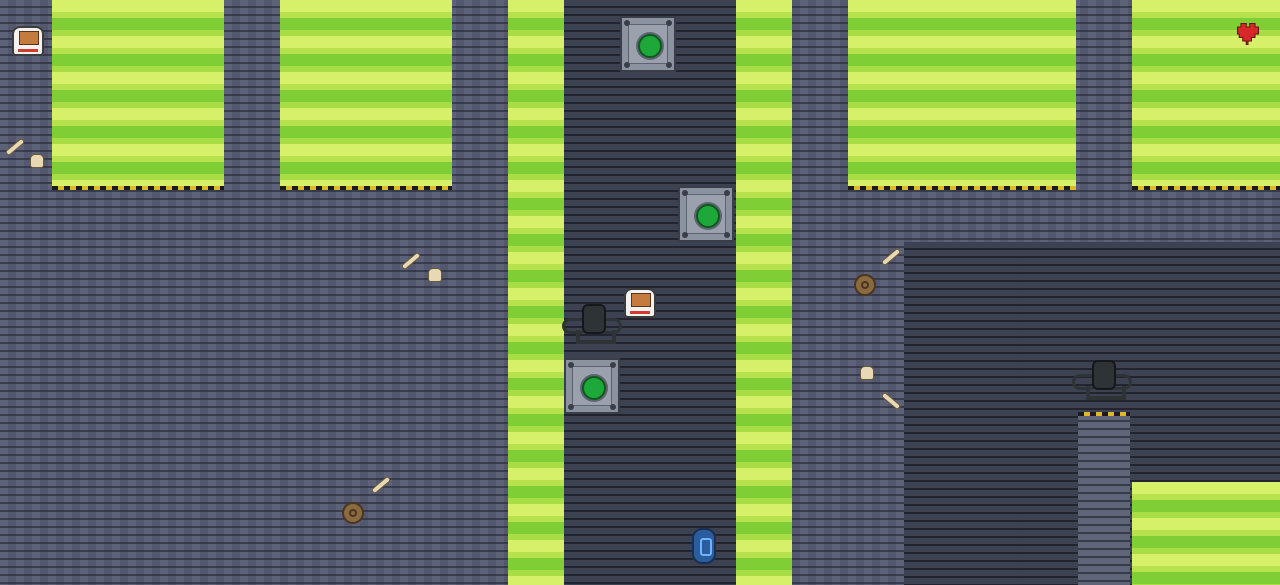  I want to click on heart-icon, so click(1248, 34).